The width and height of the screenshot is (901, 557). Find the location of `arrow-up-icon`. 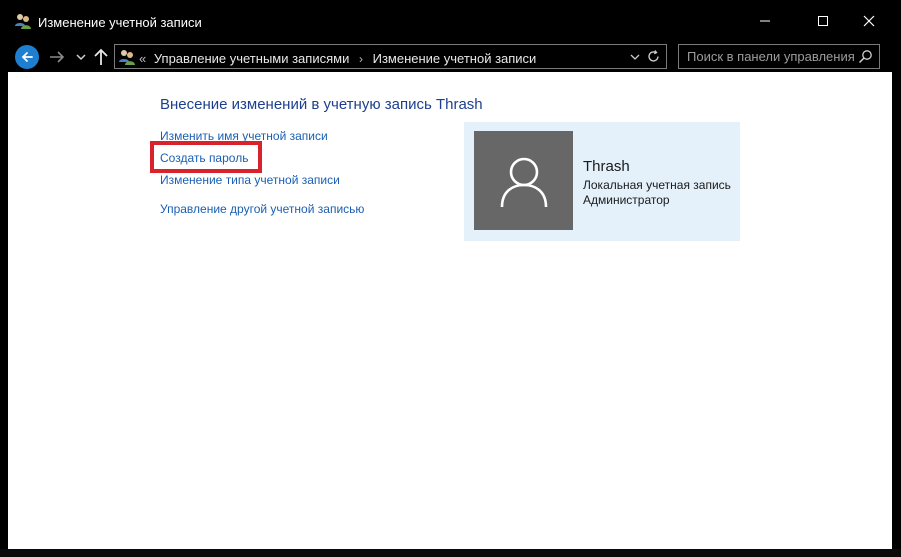

arrow-up-icon is located at coordinates (101, 57).